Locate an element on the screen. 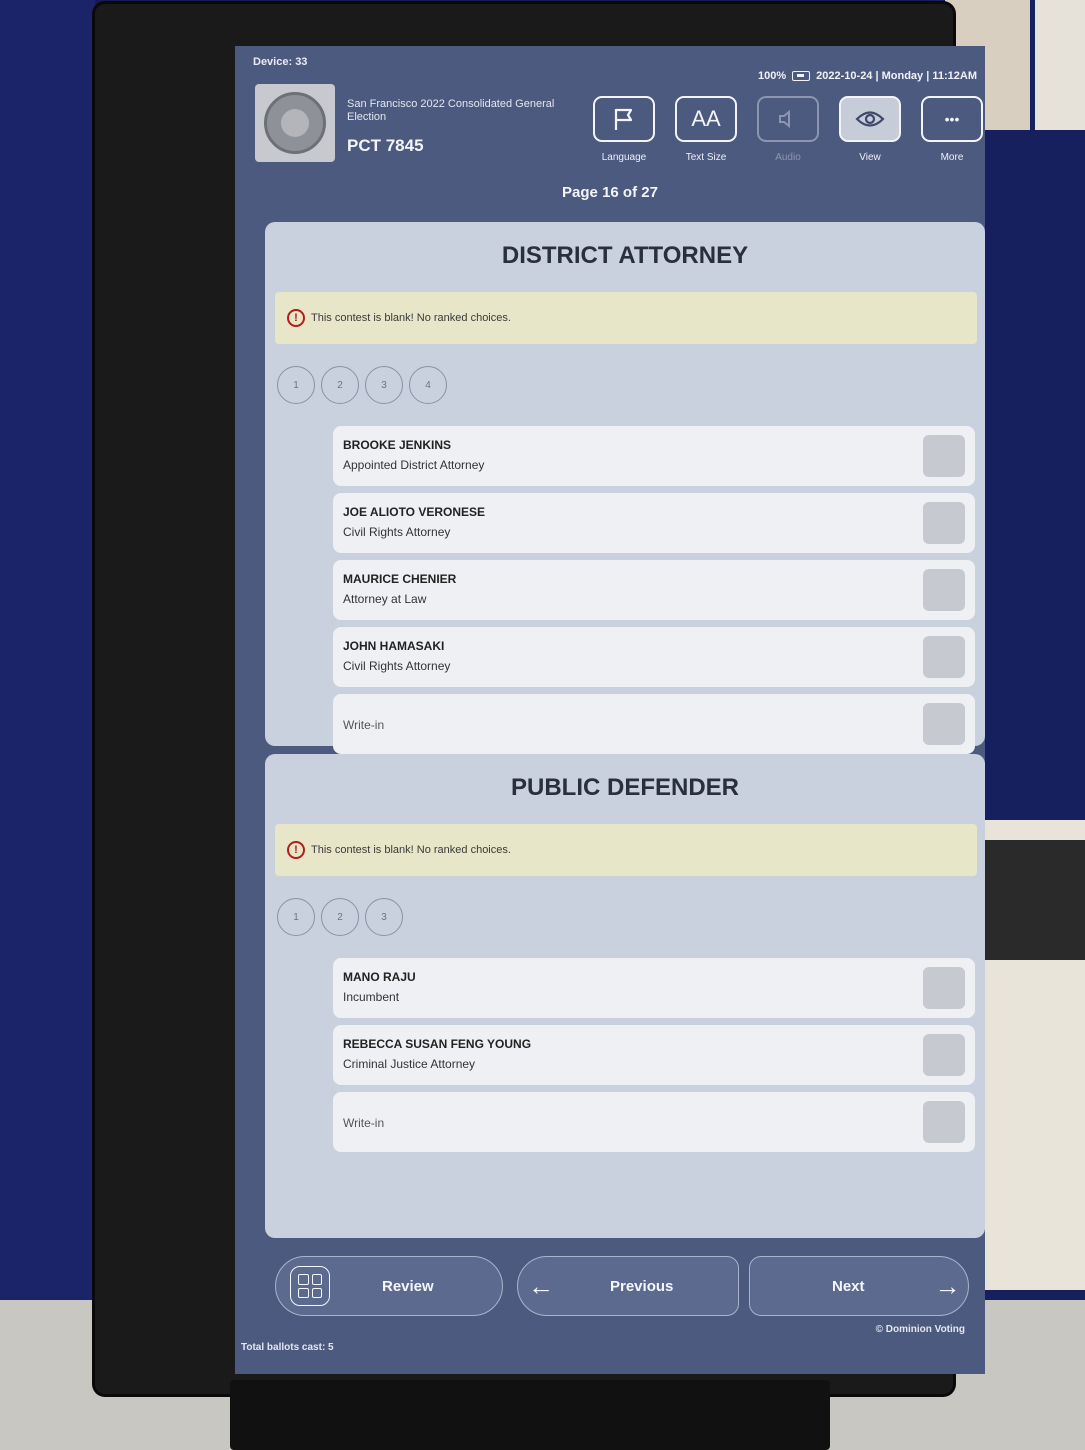 The image size is (1085, 1450). rank-indicators: 1 2 3 4 is located at coordinates (631, 385).